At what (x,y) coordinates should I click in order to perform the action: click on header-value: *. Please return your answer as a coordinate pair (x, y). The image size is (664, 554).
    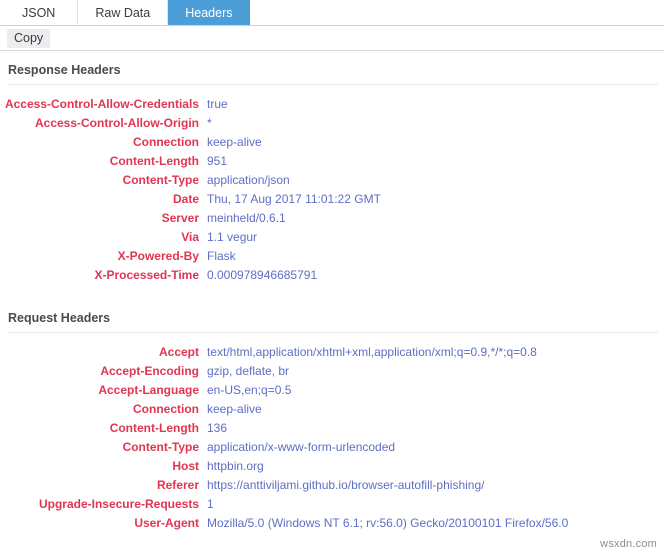
    Looking at the image, I should click on (205, 123).